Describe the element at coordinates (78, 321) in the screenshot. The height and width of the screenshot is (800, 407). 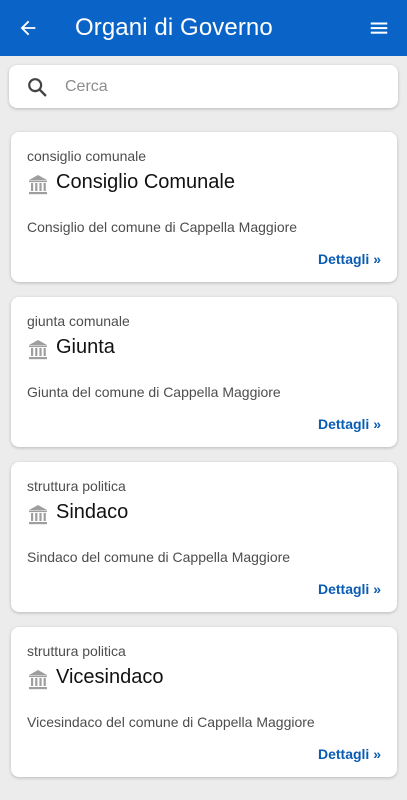
I see `card-type: giunta comunale` at that location.